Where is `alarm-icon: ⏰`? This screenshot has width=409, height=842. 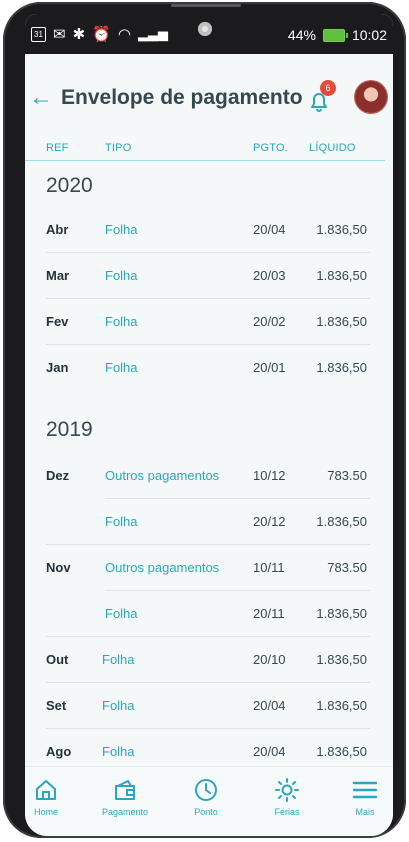 alarm-icon: ⏰ is located at coordinates (101, 34).